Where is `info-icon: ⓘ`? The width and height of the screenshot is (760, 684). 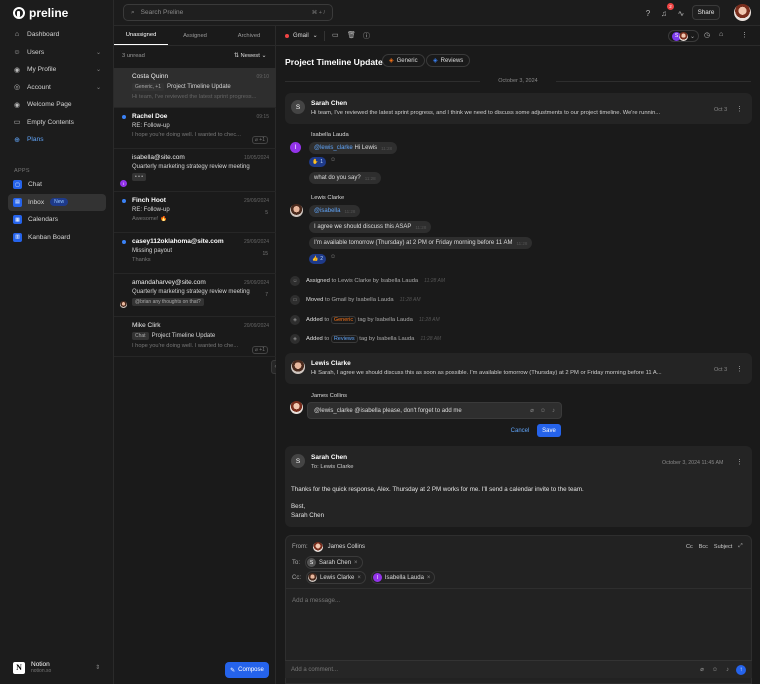 info-icon: ⓘ is located at coordinates (366, 36).